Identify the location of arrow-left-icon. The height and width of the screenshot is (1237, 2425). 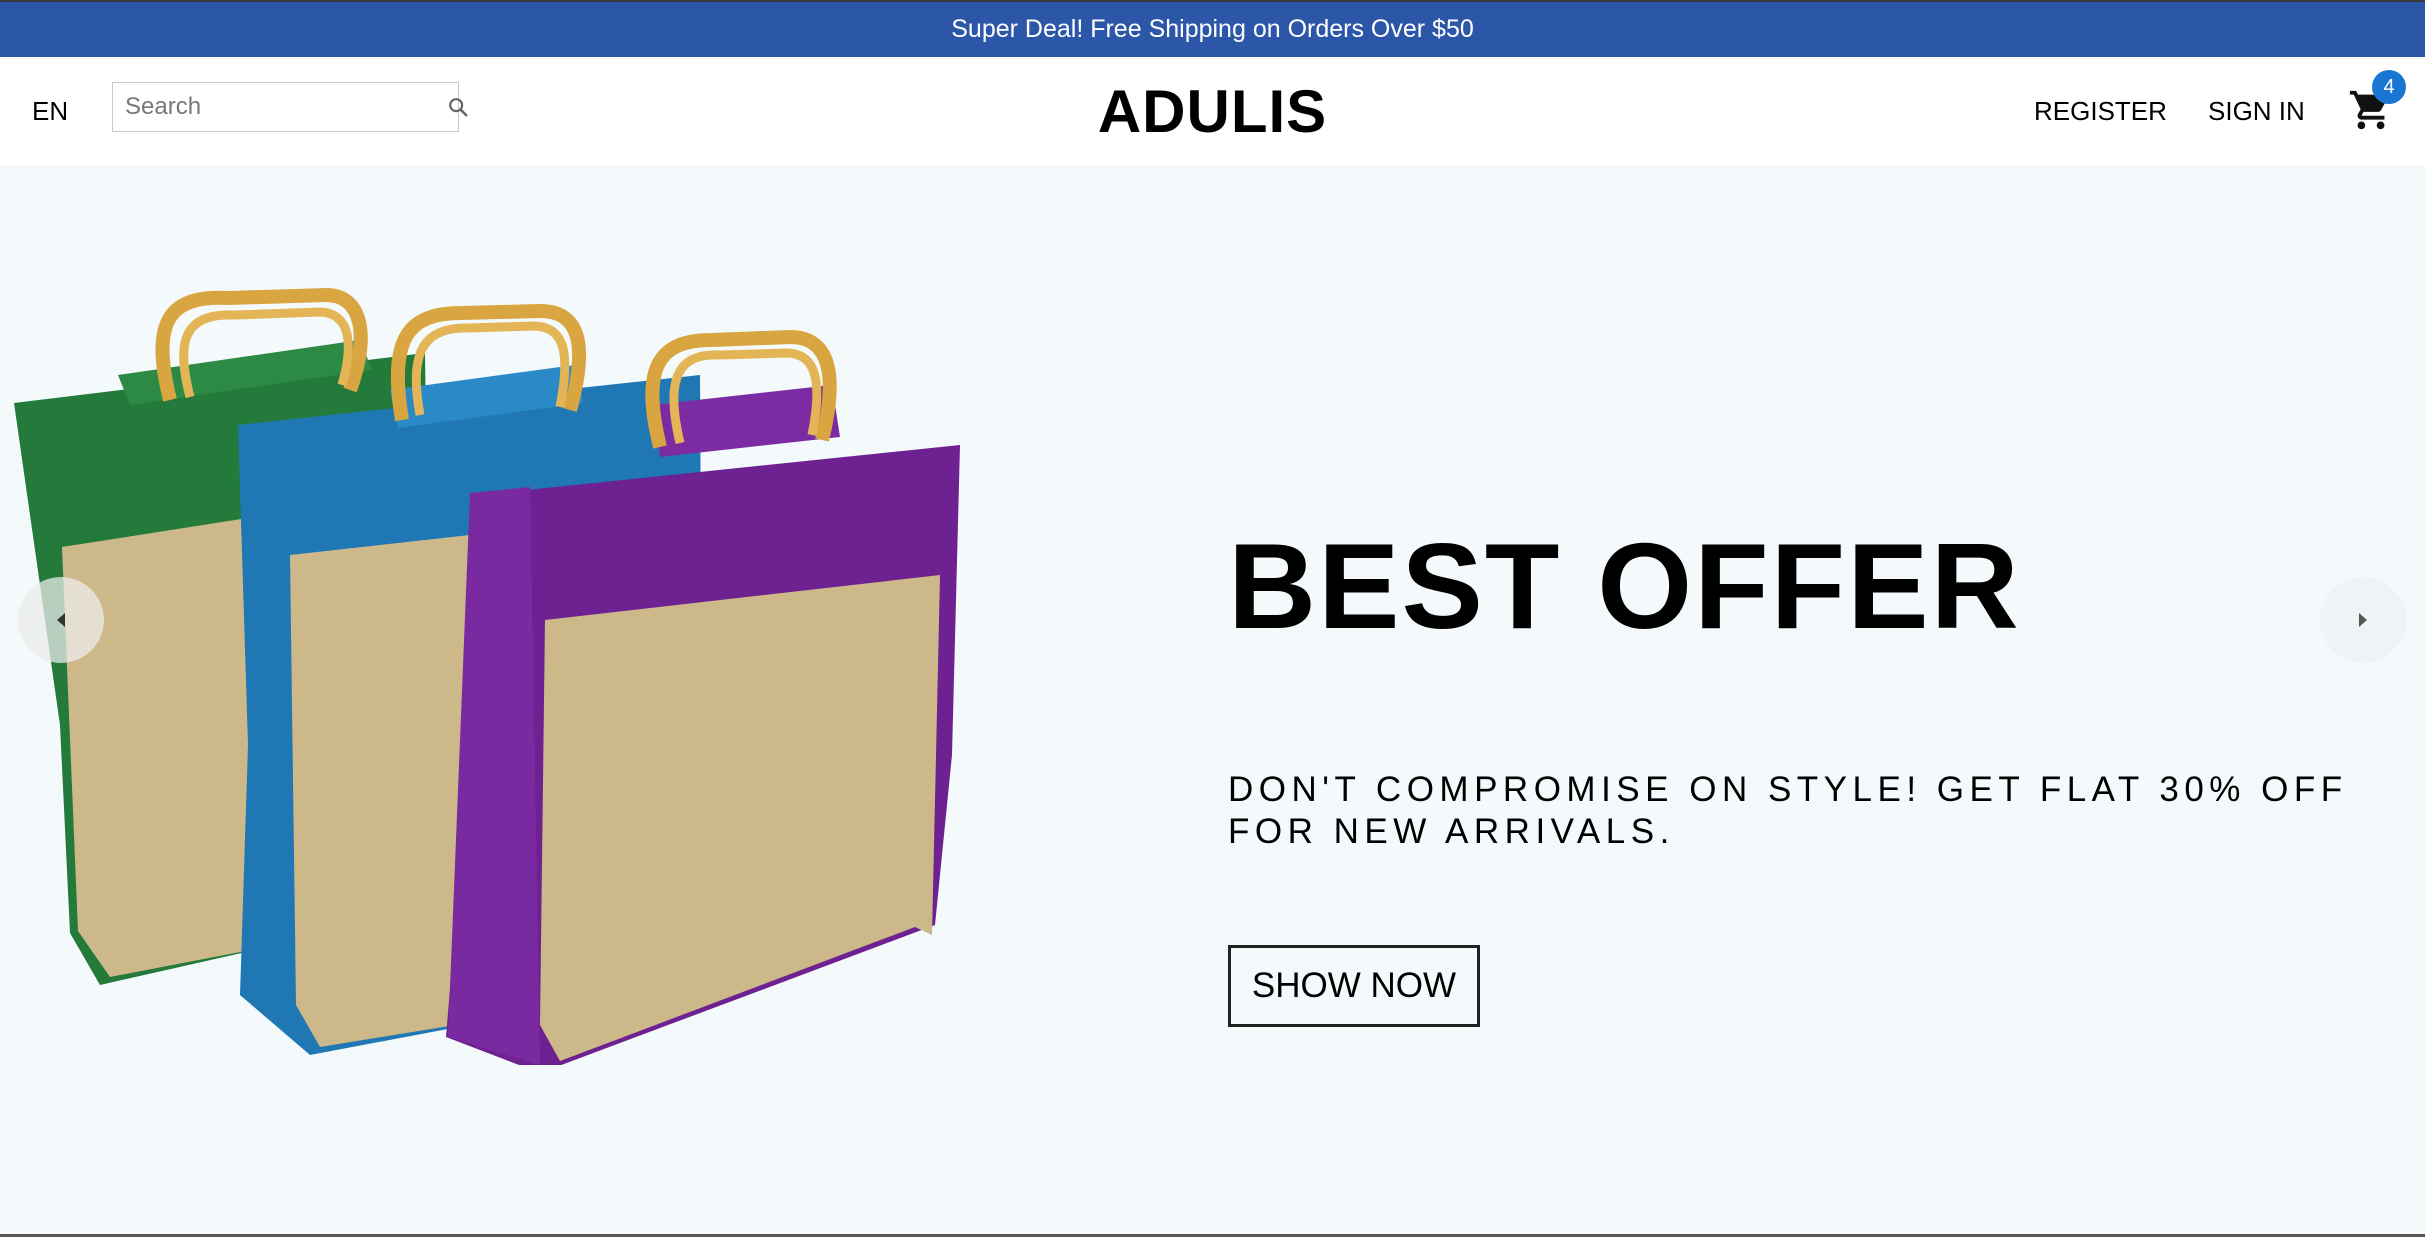
(61, 620).